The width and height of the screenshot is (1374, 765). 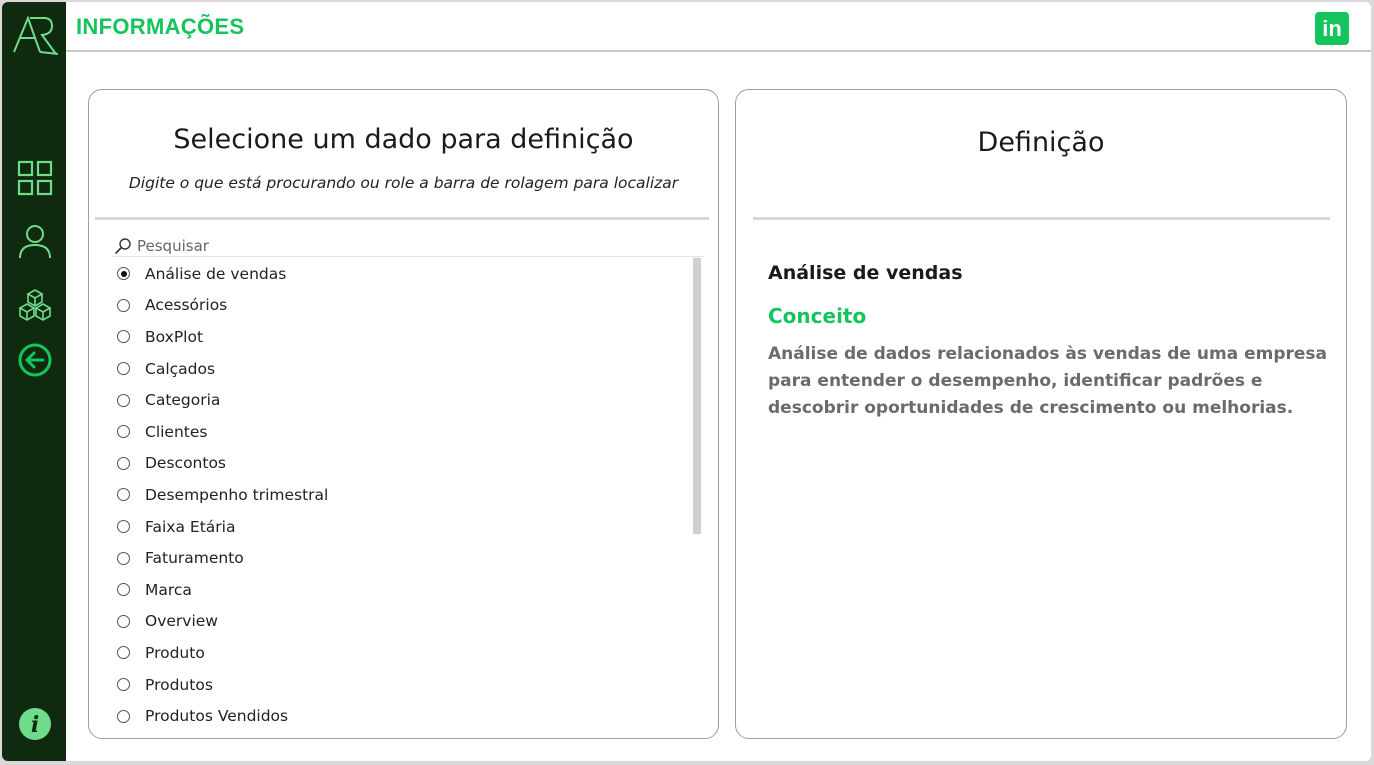 I want to click on definition-title: Definição, so click(x=1041, y=142).